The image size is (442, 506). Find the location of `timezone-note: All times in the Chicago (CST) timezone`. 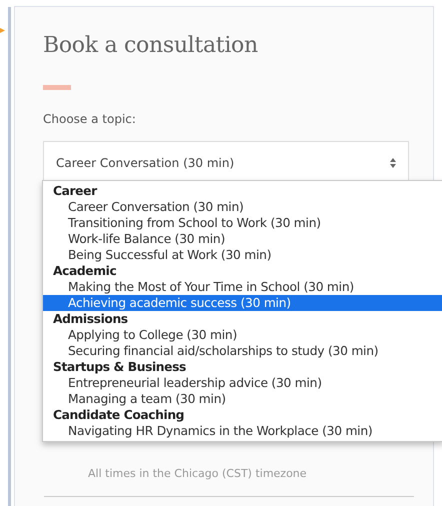

timezone-note: All times in the Chicago (CST) timezone is located at coordinates (197, 474).